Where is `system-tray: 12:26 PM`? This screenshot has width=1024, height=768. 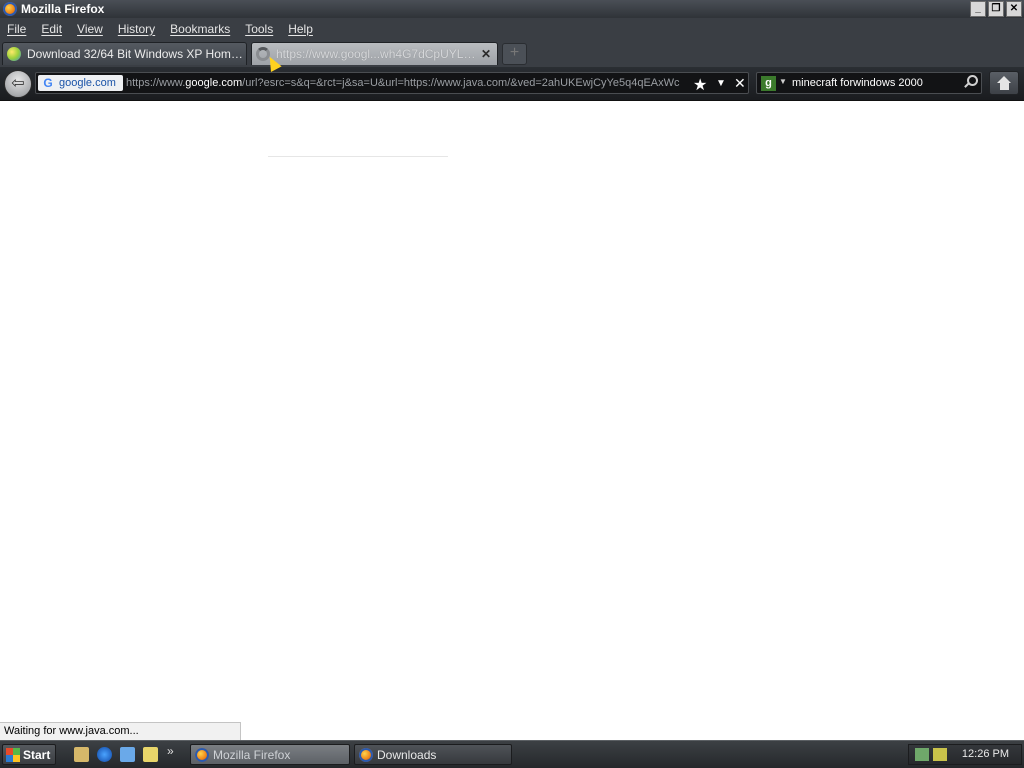
system-tray: 12:26 PM is located at coordinates (965, 754).